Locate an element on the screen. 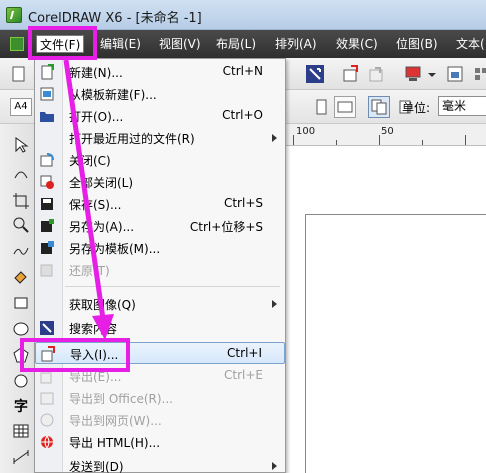 The width and height of the screenshot is (486, 473). page-size-select: A4 is located at coordinates (21, 107).